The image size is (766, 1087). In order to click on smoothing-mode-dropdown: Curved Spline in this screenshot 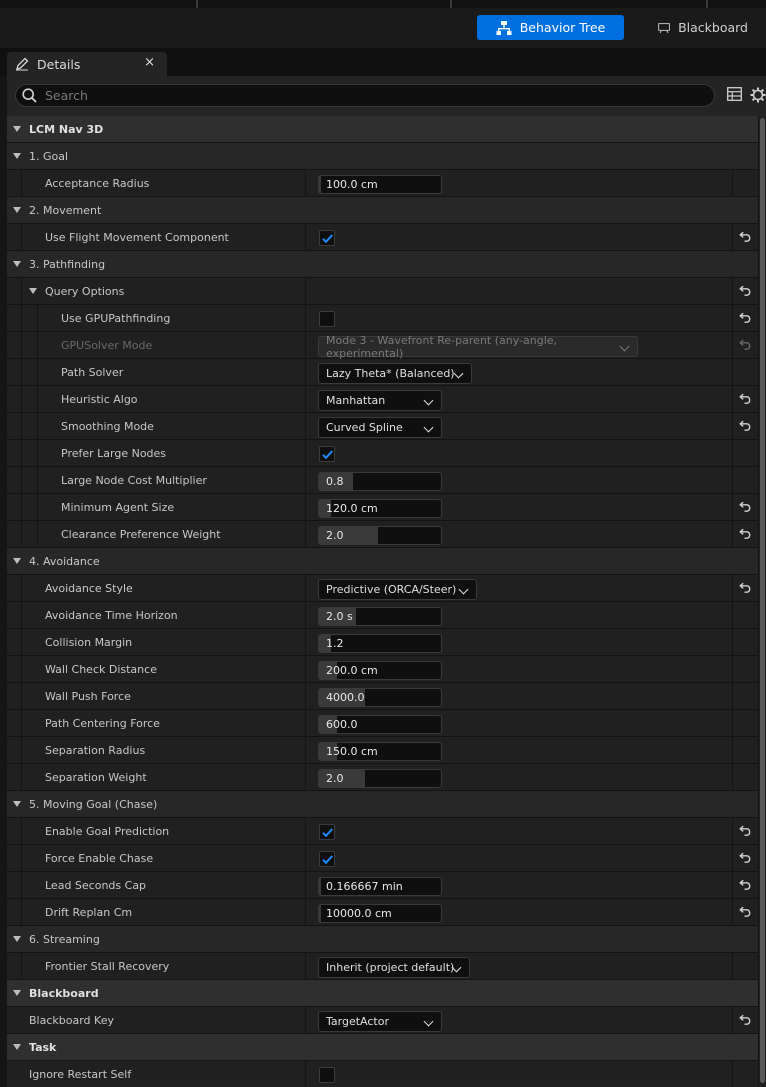, I will do `click(380, 427)`.